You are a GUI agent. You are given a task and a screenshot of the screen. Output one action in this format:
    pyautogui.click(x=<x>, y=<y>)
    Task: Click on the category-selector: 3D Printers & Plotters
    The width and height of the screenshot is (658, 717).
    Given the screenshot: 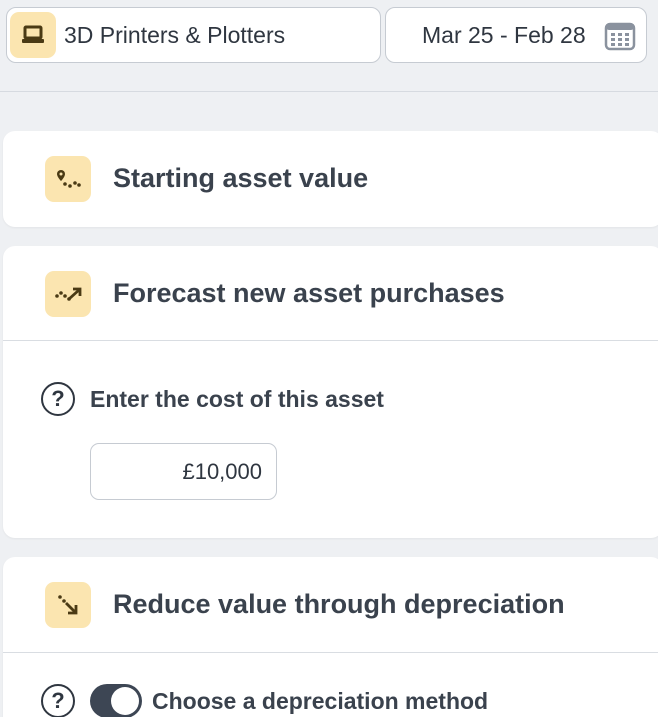 What is the action you would take?
    pyautogui.click(x=193, y=35)
    